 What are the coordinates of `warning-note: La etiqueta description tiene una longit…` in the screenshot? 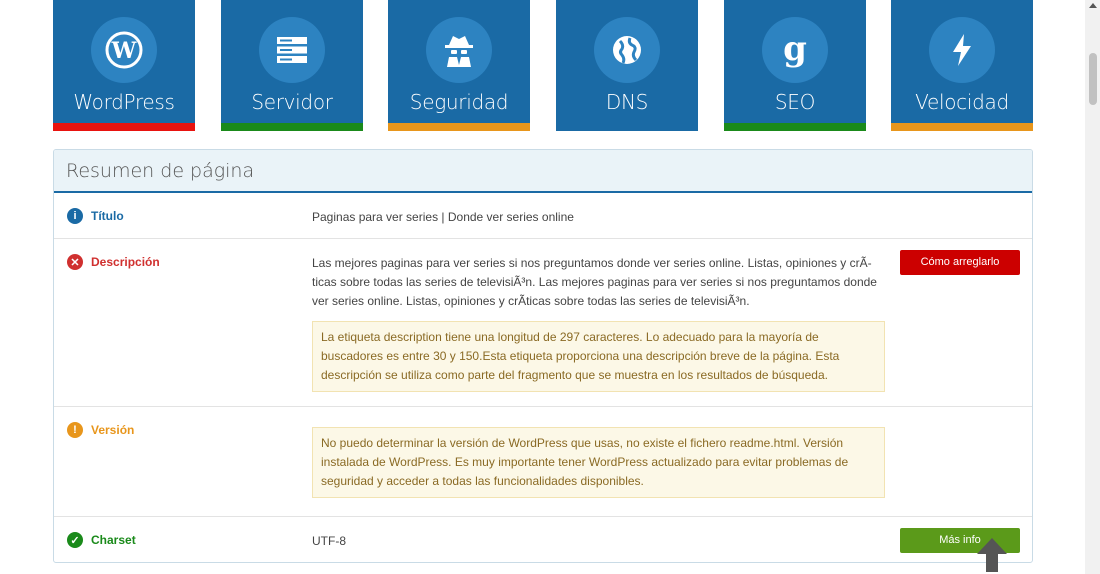 It's located at (598, 356).